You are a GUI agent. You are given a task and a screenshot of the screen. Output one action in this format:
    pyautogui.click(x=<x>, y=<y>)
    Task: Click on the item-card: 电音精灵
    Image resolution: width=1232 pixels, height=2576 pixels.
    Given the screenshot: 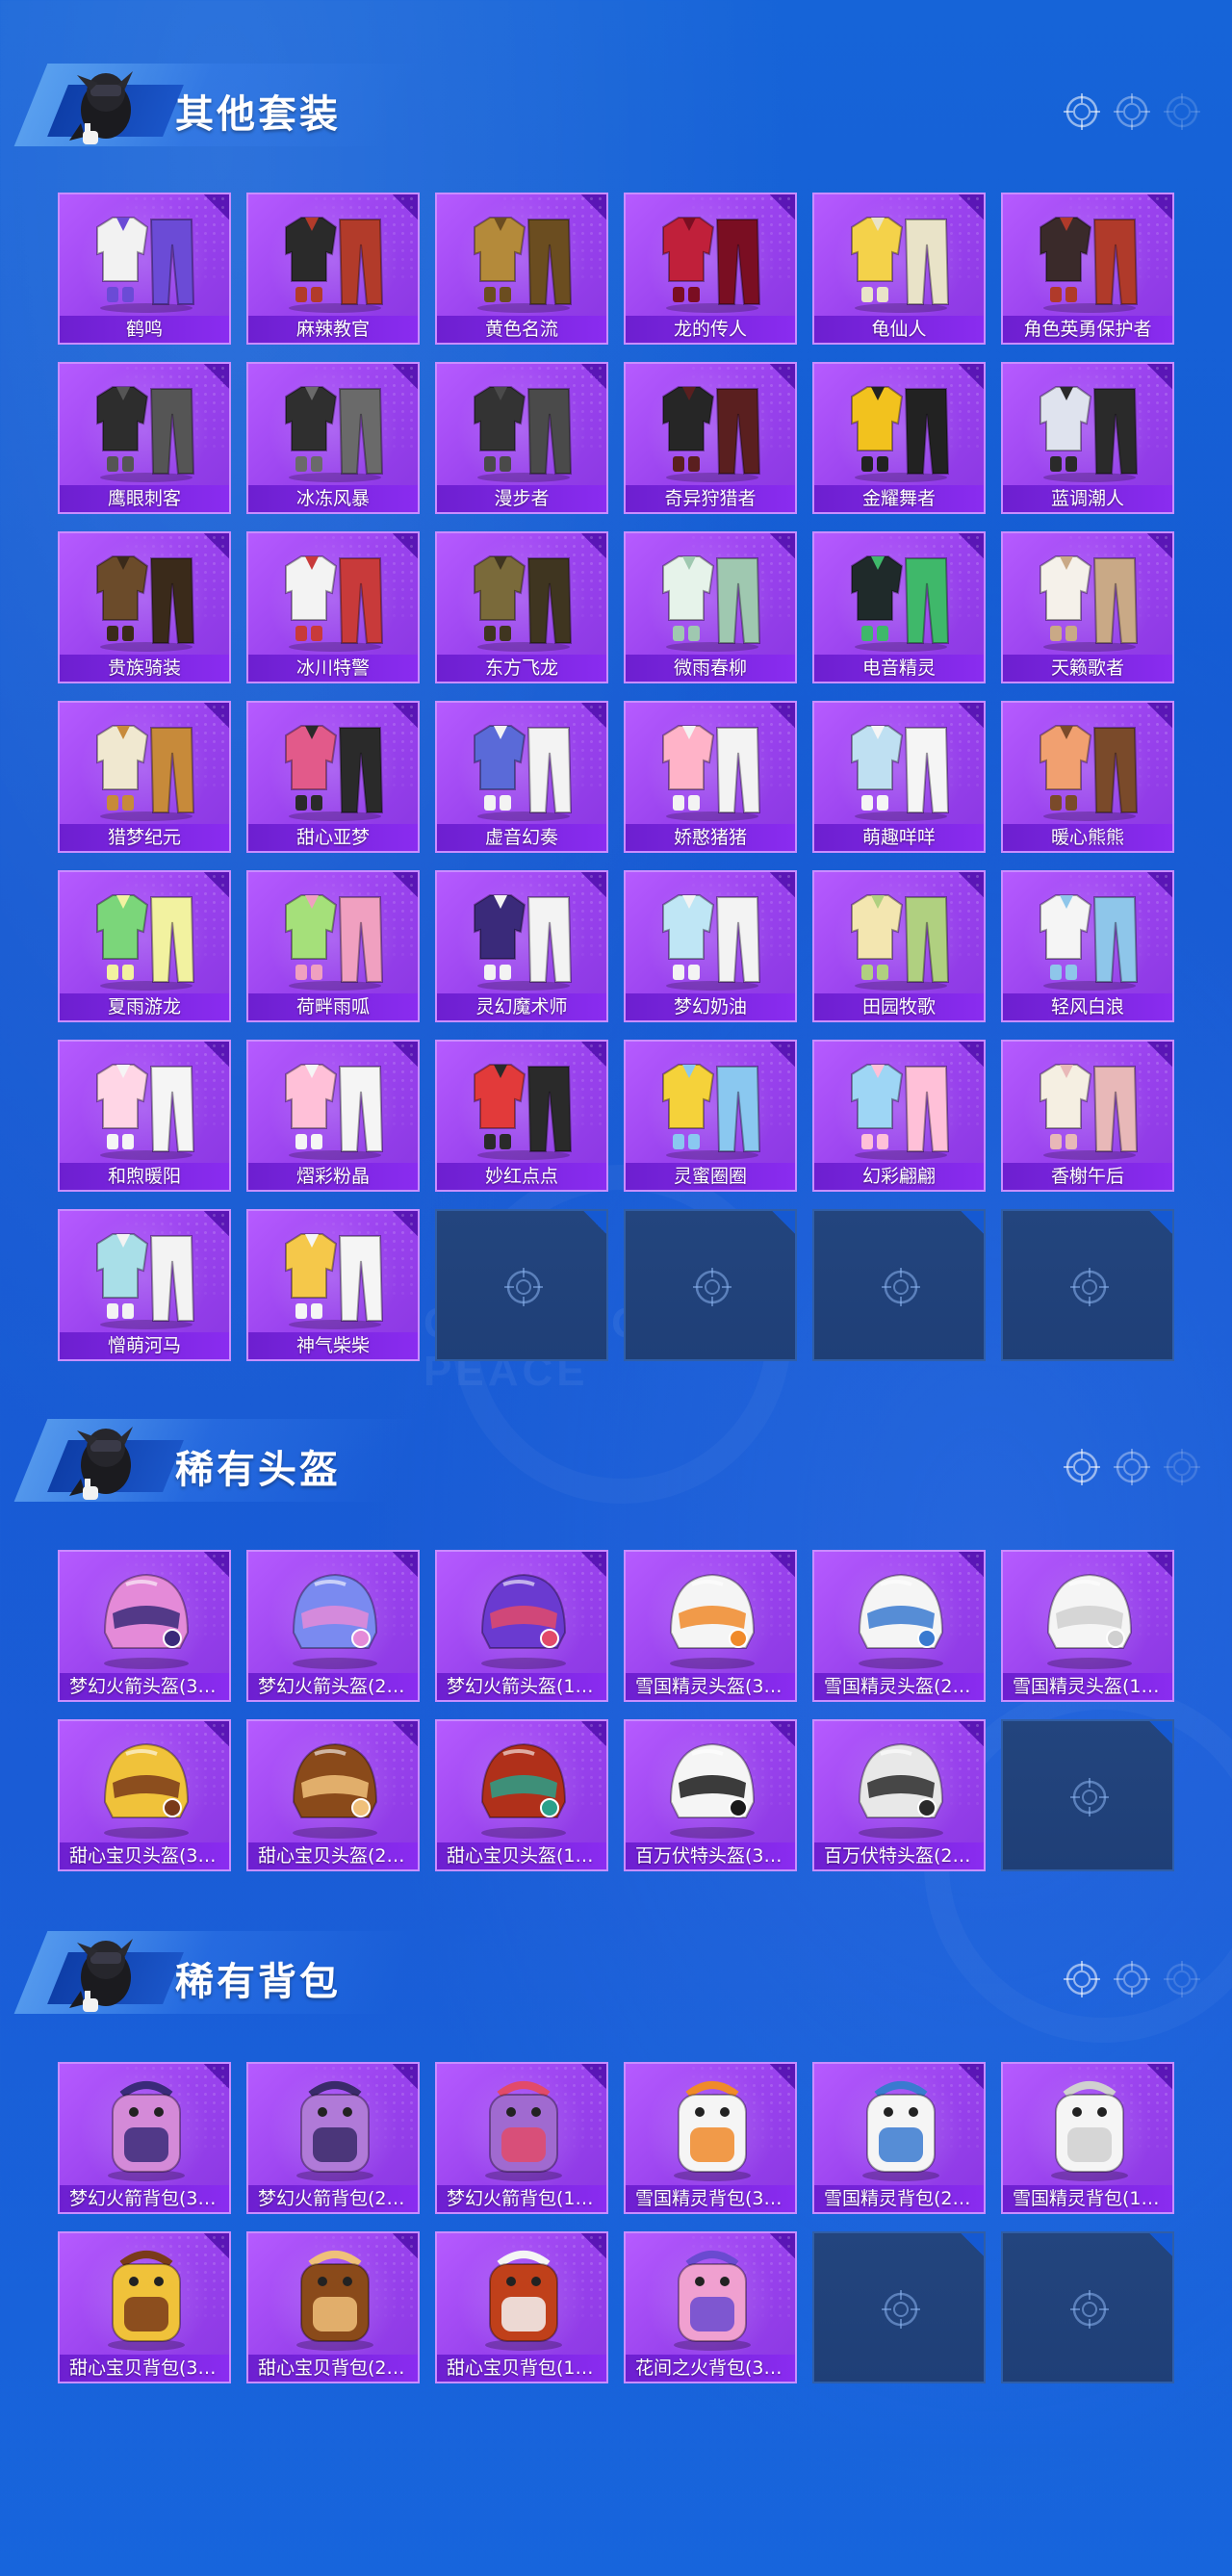 What is the action you would take?
    pyautogui.click(x=899, y=607)
    